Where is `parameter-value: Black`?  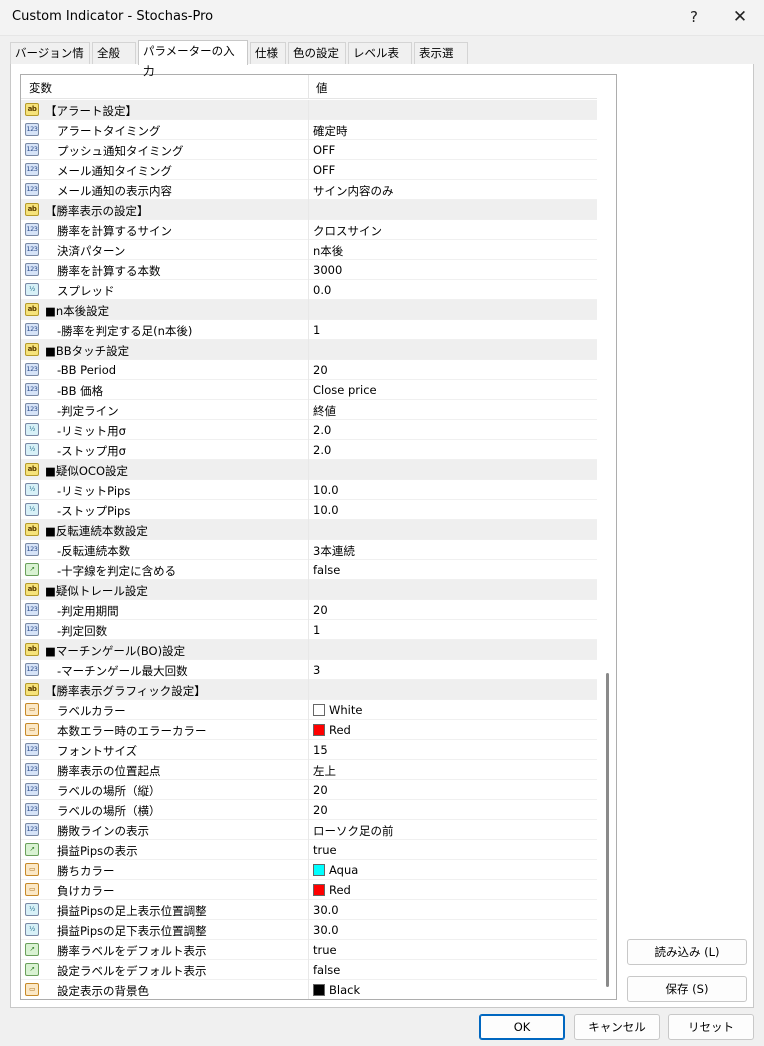 parameter-value: Black is located at coordinates (336, 990).